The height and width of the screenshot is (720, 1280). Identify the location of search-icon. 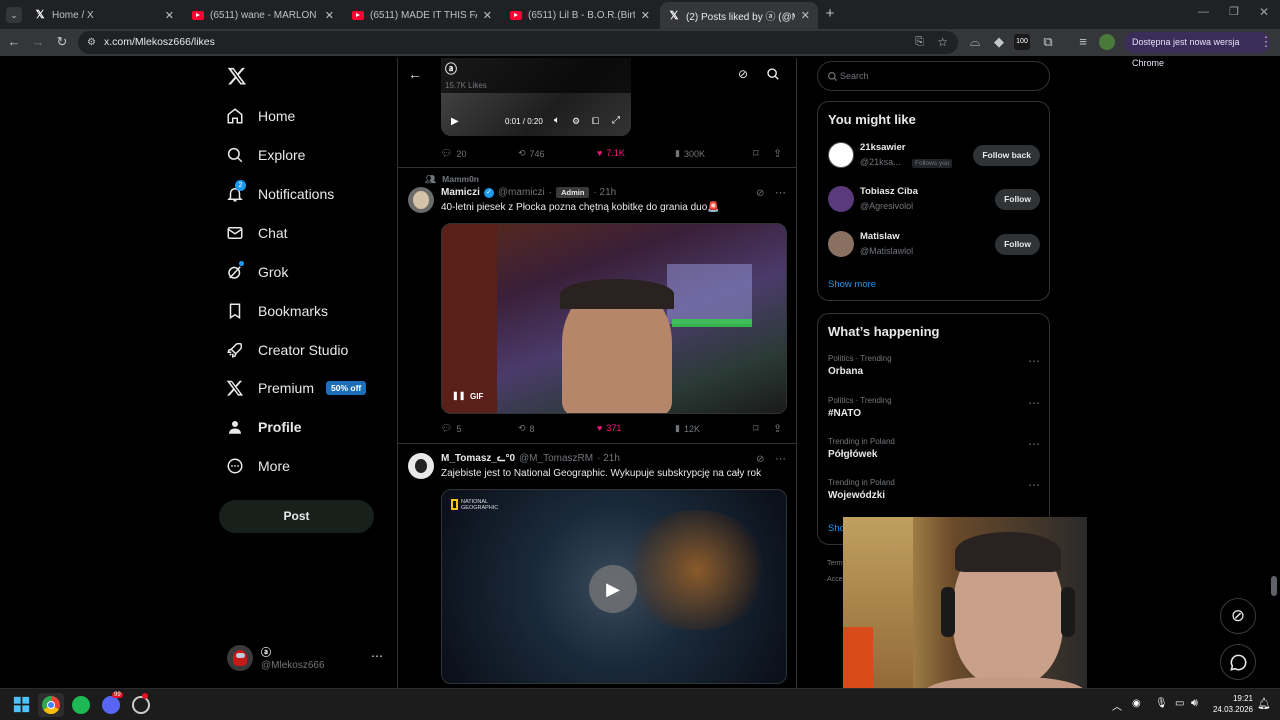
(773, 76).